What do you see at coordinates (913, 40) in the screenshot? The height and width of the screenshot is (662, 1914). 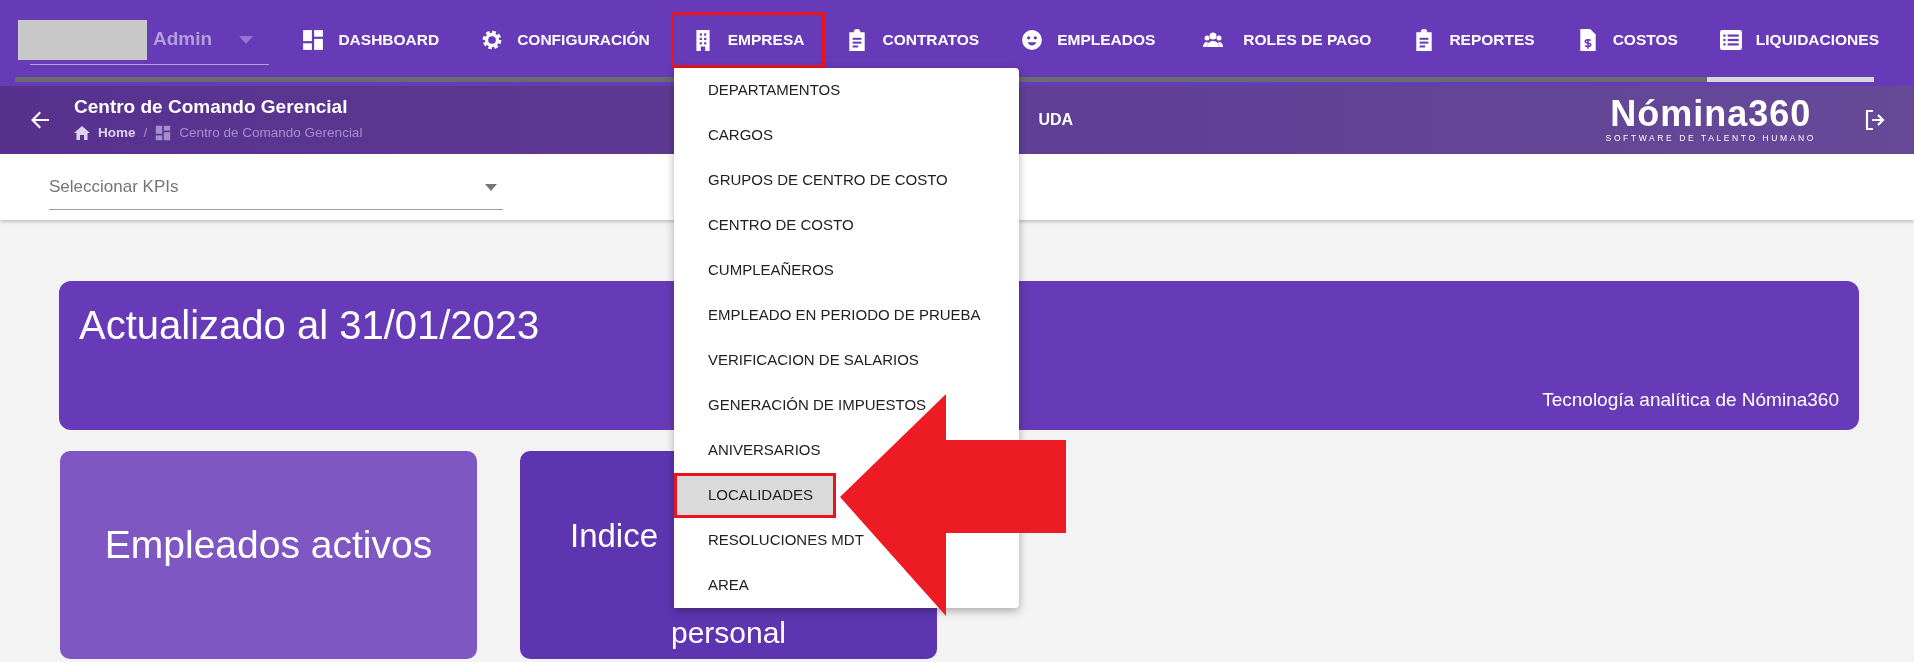 I see `nav-item: CONTRATOS` at bounding box center [913, 40].